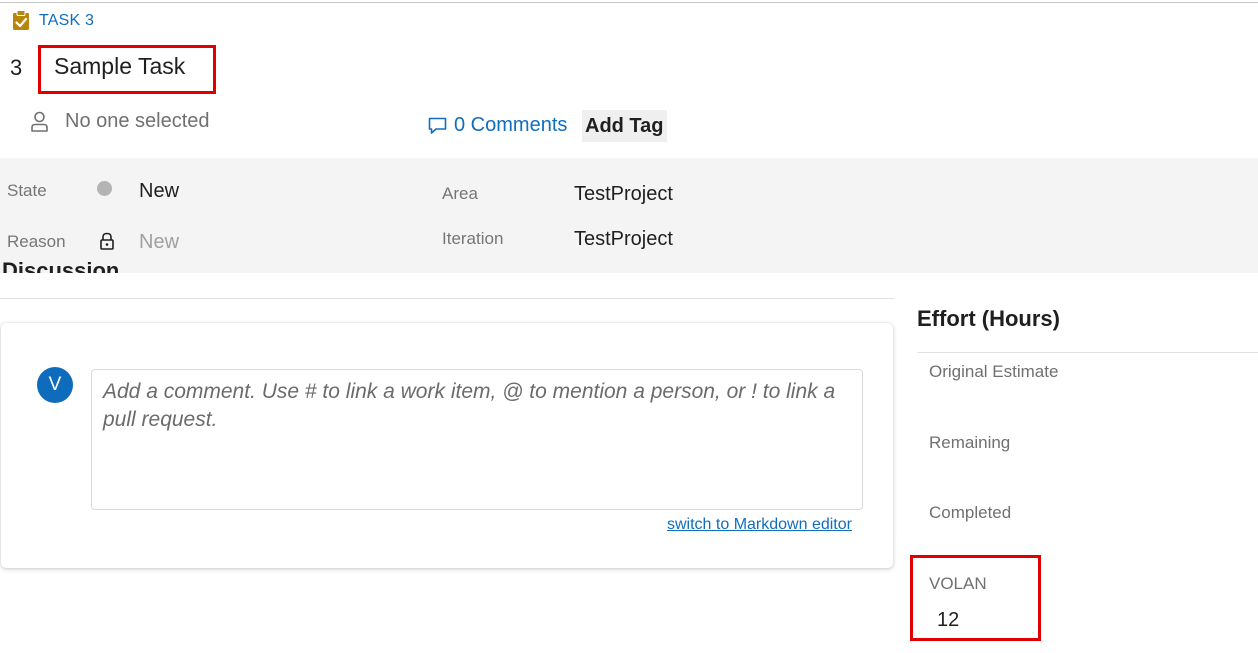 The width and height of the screenshot is (1258, 653). Describe the element at coordinates (27, 190) in the screenshot. I see `state-label: State` at that location.